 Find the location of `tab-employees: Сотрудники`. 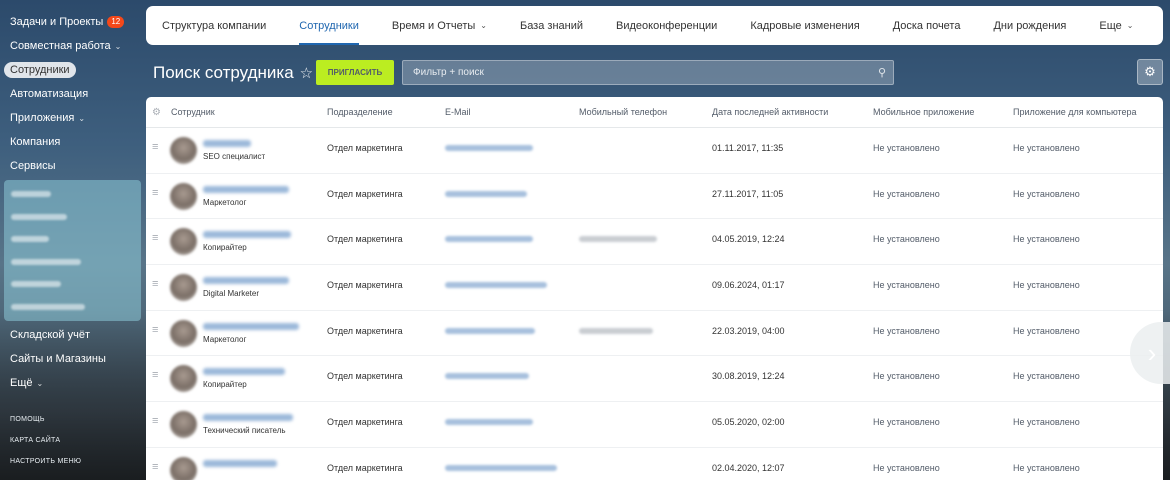

tab-employees: Сотрудники is located at coordinates (329, 25).